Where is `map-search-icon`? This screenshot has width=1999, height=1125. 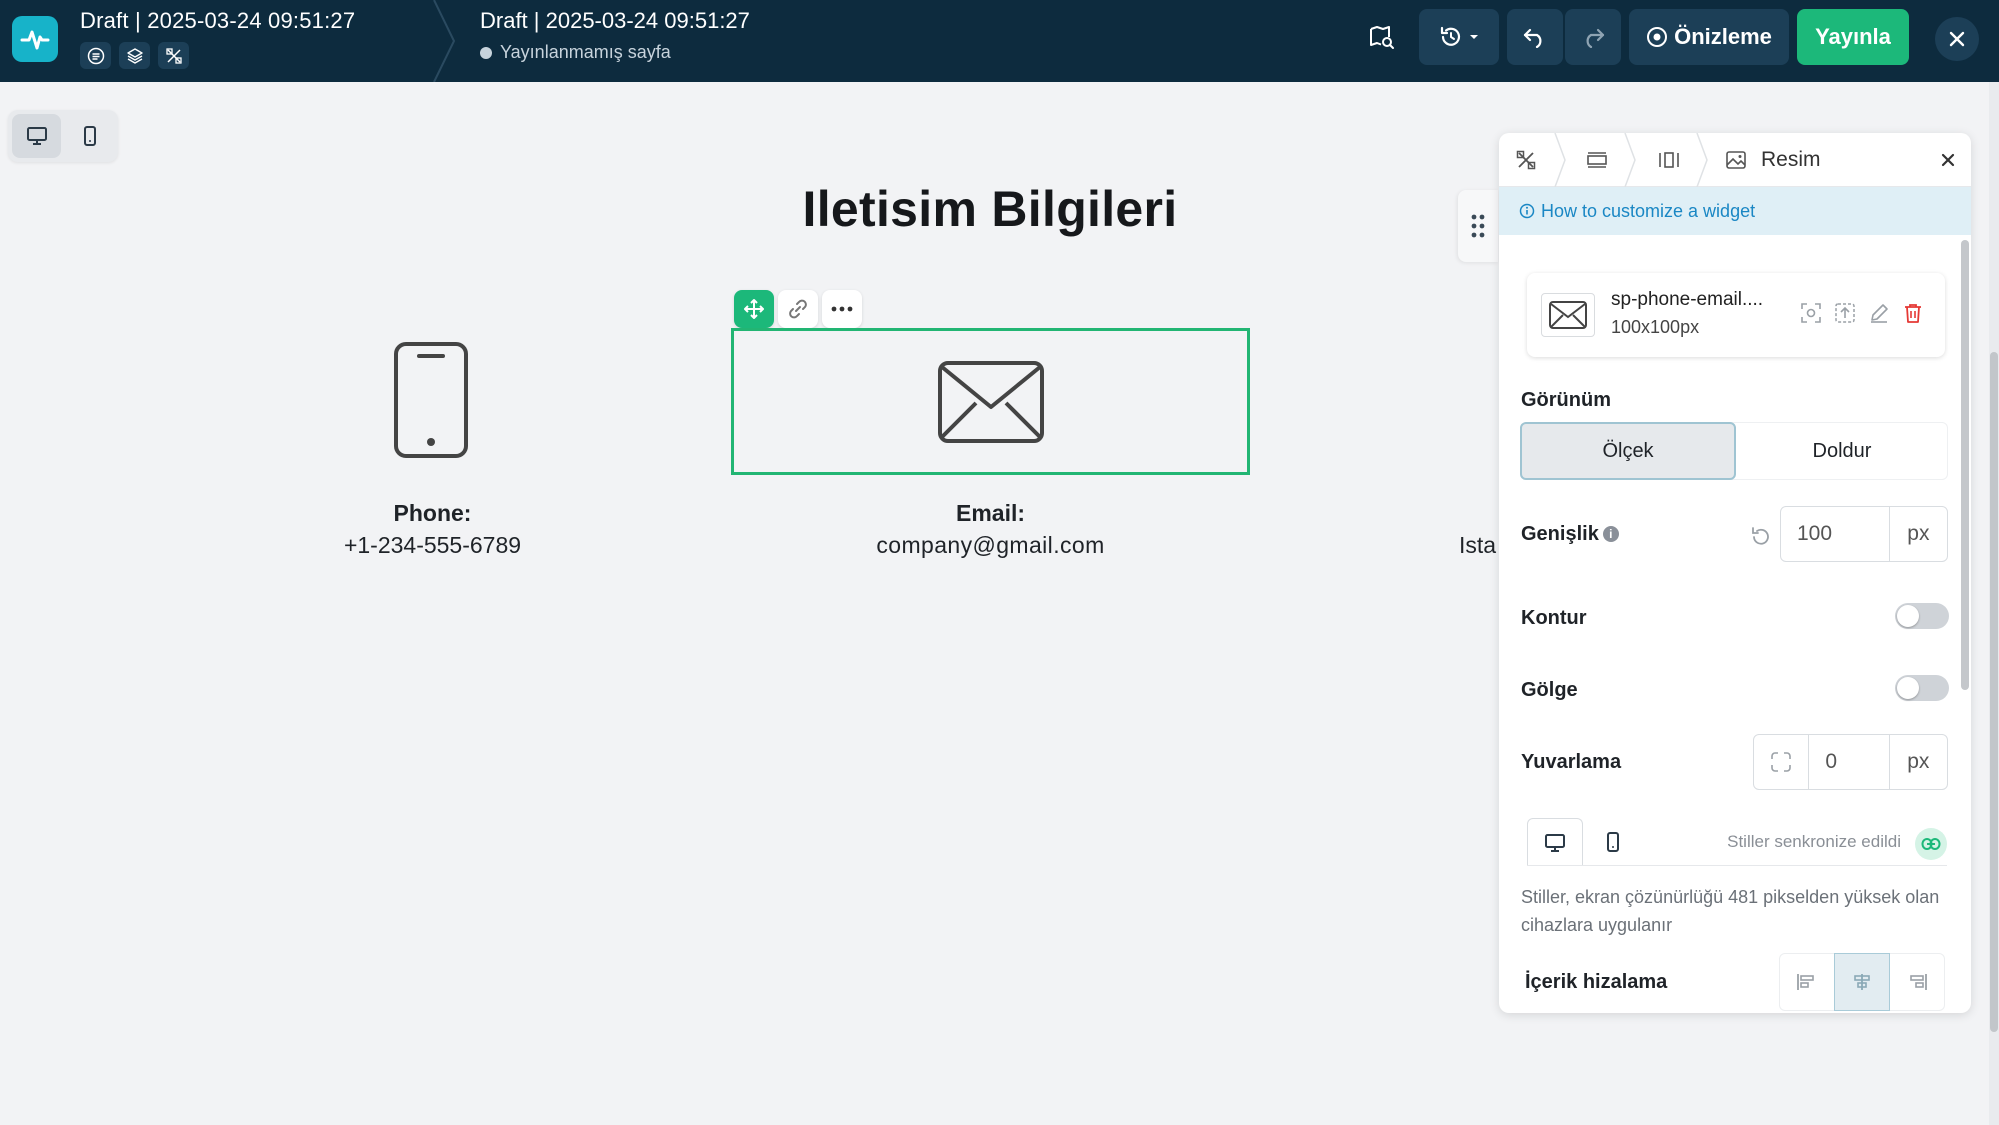
map-search-icon is located at coordinates (1382, 37).